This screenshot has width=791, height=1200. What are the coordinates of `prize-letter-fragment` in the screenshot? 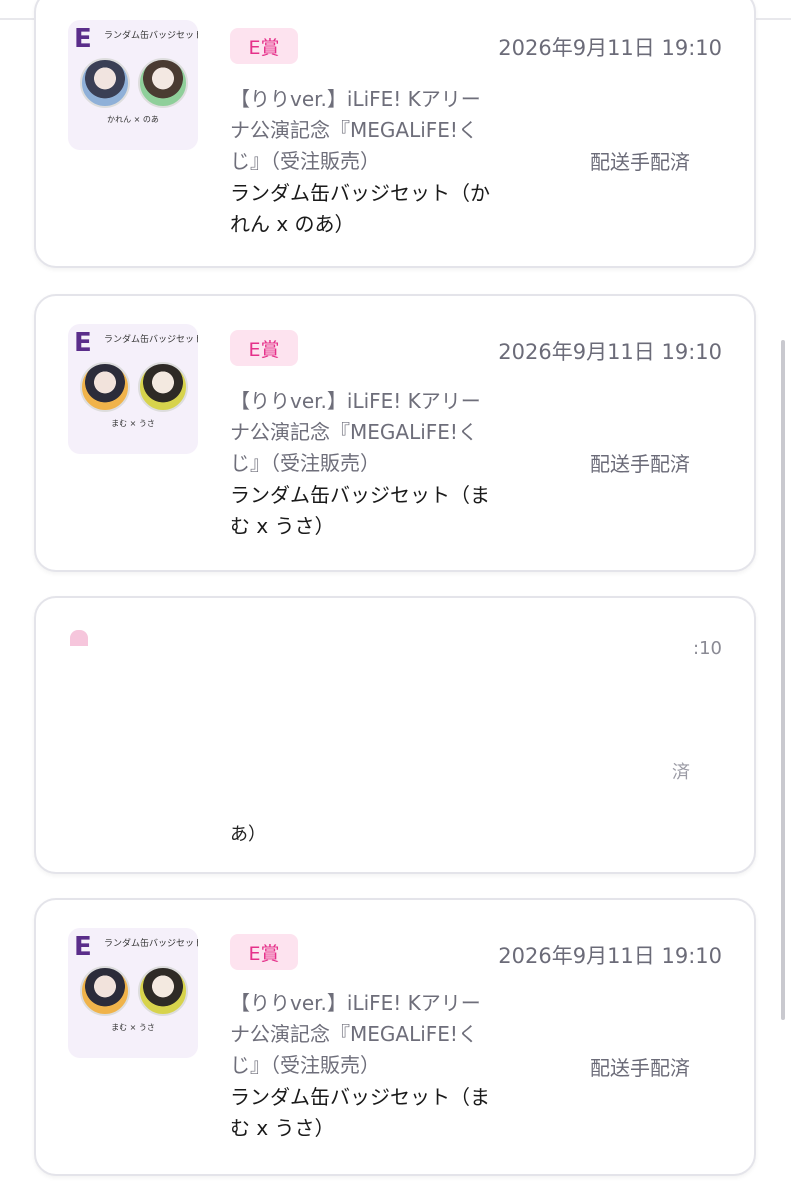 It's located at (79, 638).